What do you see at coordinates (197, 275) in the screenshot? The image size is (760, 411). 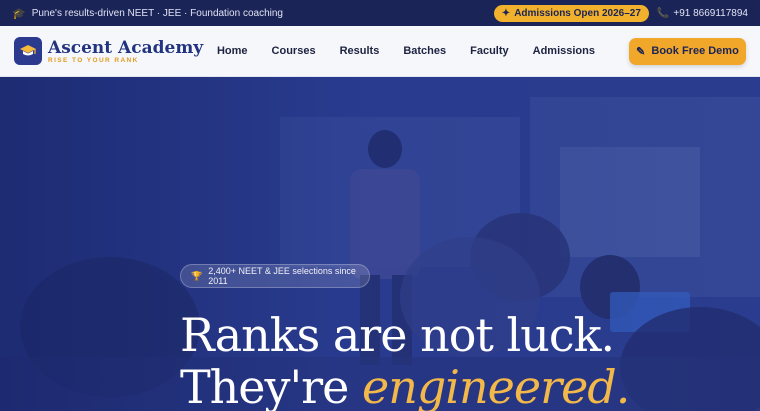 I see `trophy-icon: 🏆` at bounding box center [197, 275].